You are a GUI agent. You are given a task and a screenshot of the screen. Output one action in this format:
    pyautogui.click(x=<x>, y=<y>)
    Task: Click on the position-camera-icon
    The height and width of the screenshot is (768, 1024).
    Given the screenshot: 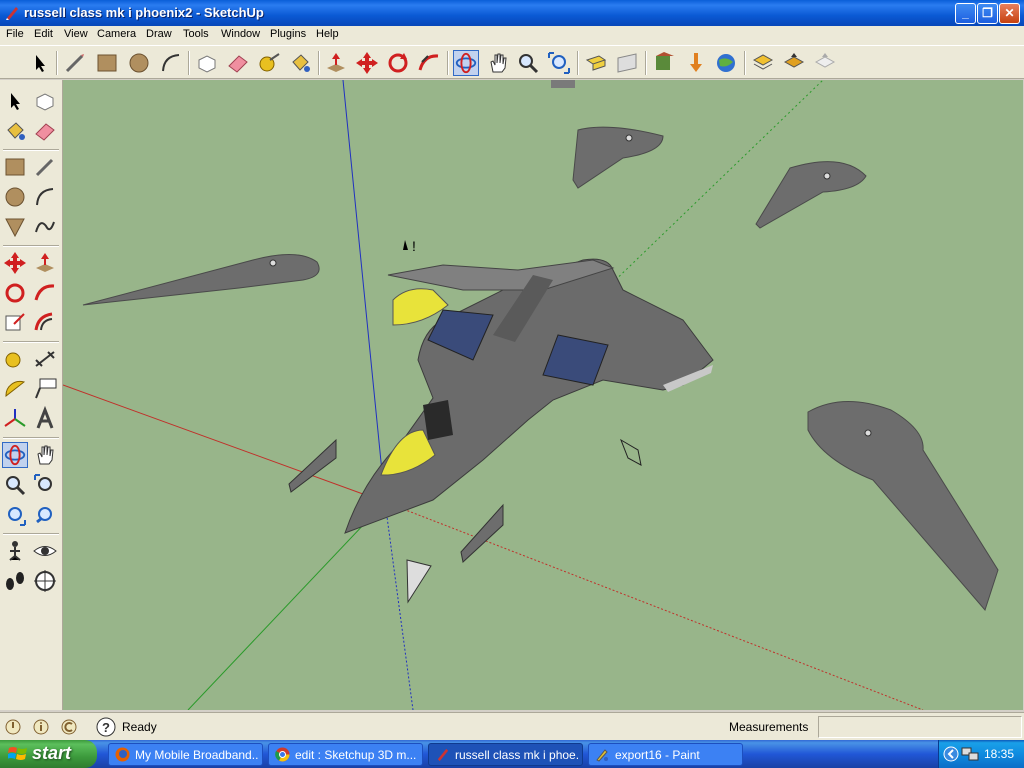 What is the action you would take?
    pyautogui.click(x=15, y=551)
    